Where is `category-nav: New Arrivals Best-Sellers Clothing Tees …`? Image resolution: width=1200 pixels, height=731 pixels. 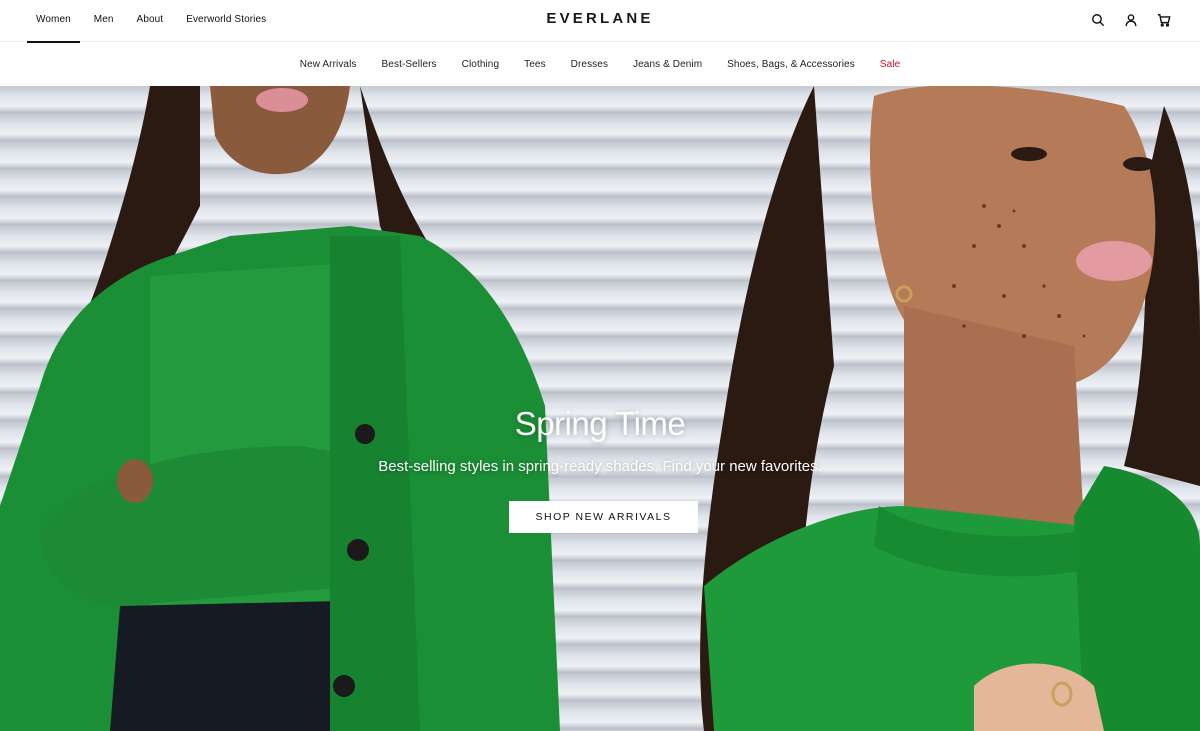
category-nav: New Arrivals Best-Sellers Clothing Tees … is located at coordinates (600, 64).